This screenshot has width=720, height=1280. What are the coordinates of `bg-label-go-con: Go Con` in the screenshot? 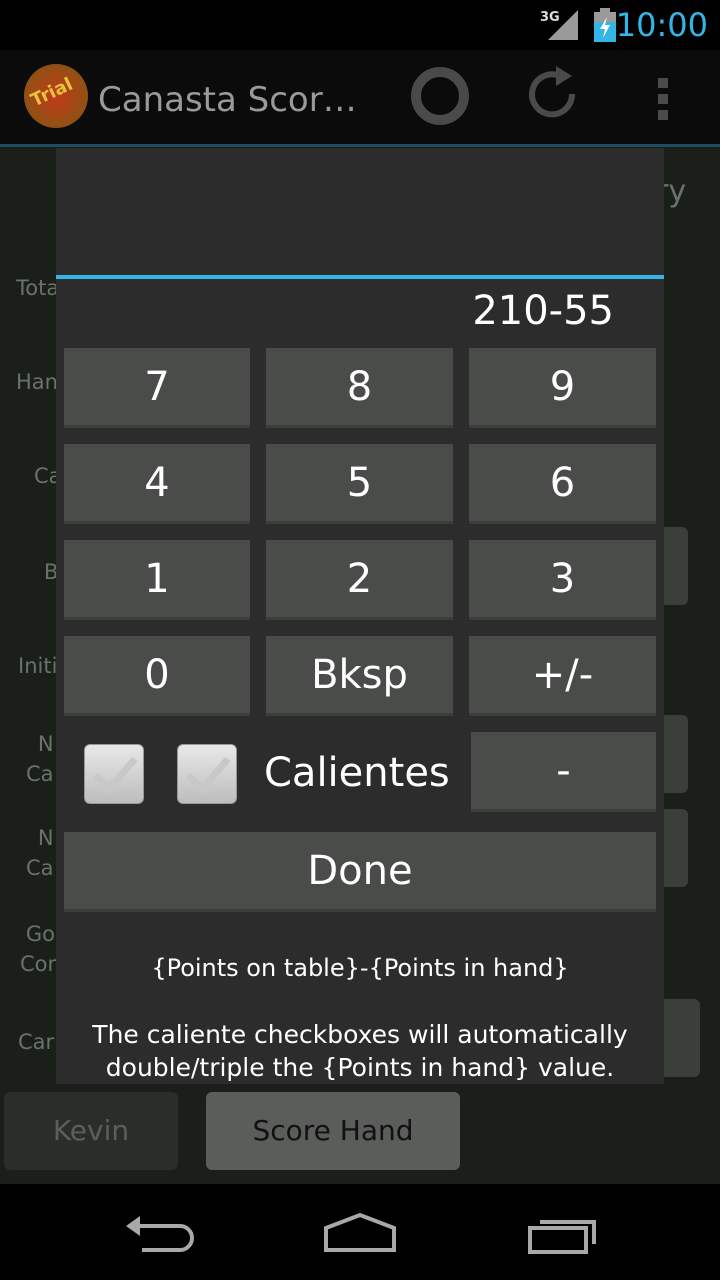 It's located at (40, 949).